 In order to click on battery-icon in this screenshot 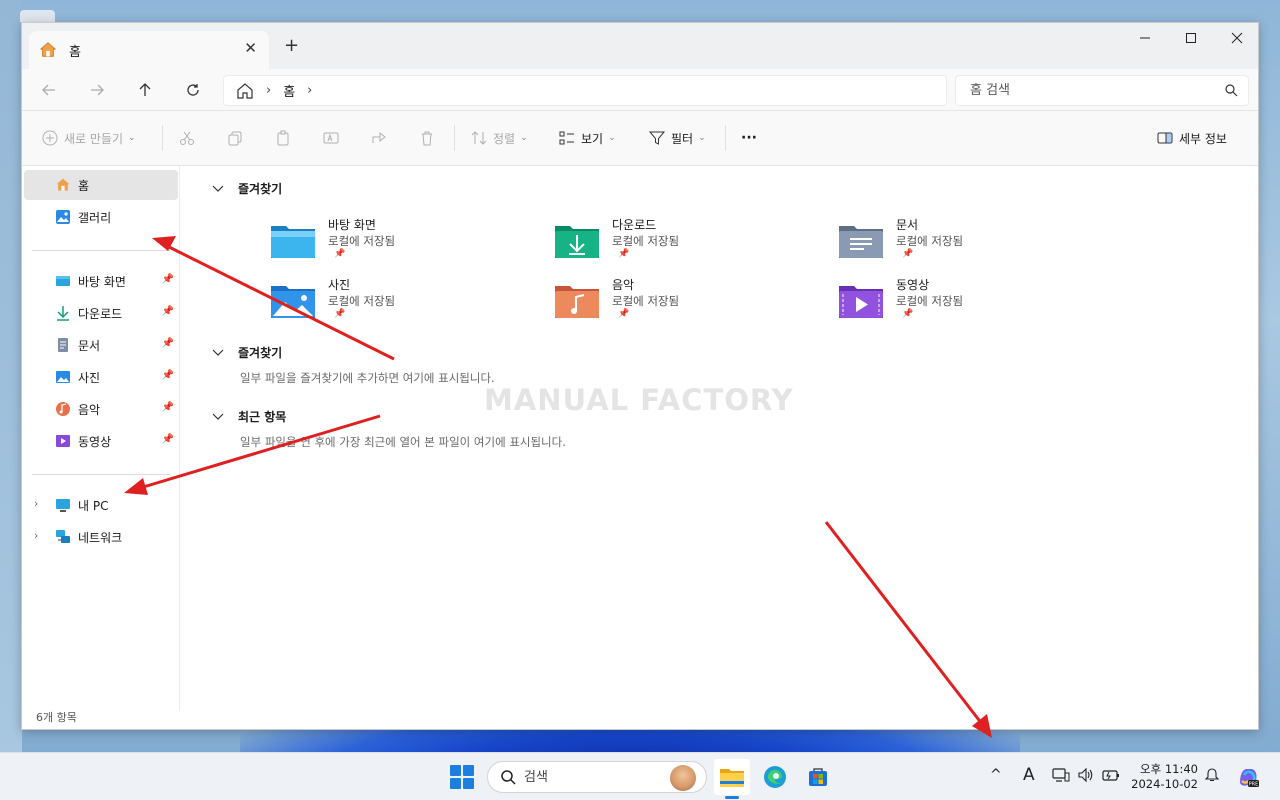, I will do `click(1111, 777)`.